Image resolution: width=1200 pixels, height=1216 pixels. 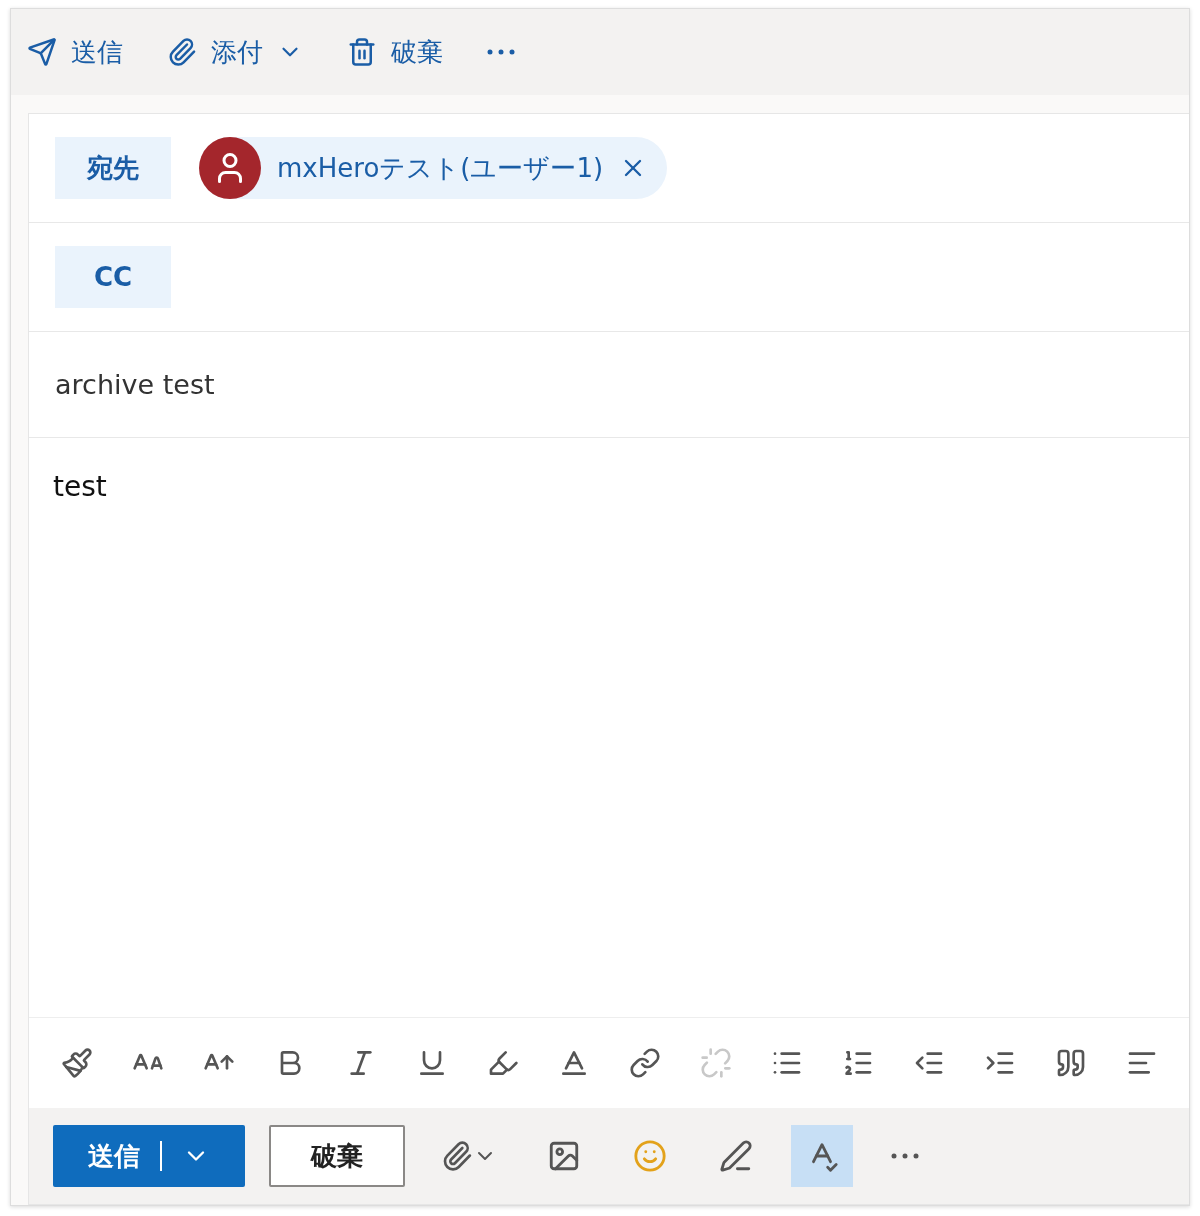 I want to click on message-body: test, so click(x=80, y=486).